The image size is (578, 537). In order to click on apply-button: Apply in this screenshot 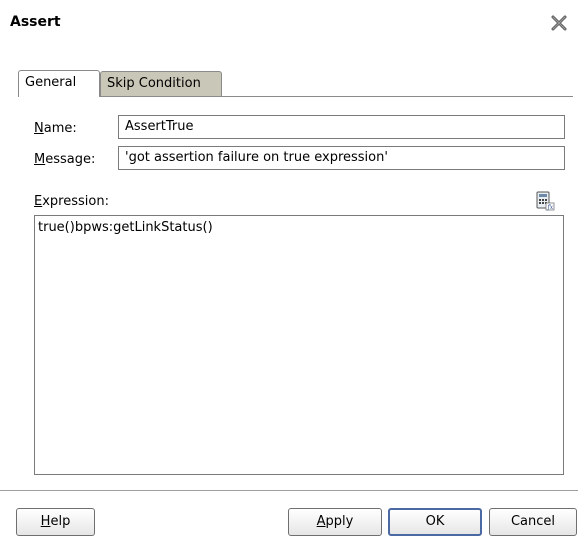, I will do `click(335, 522)`.